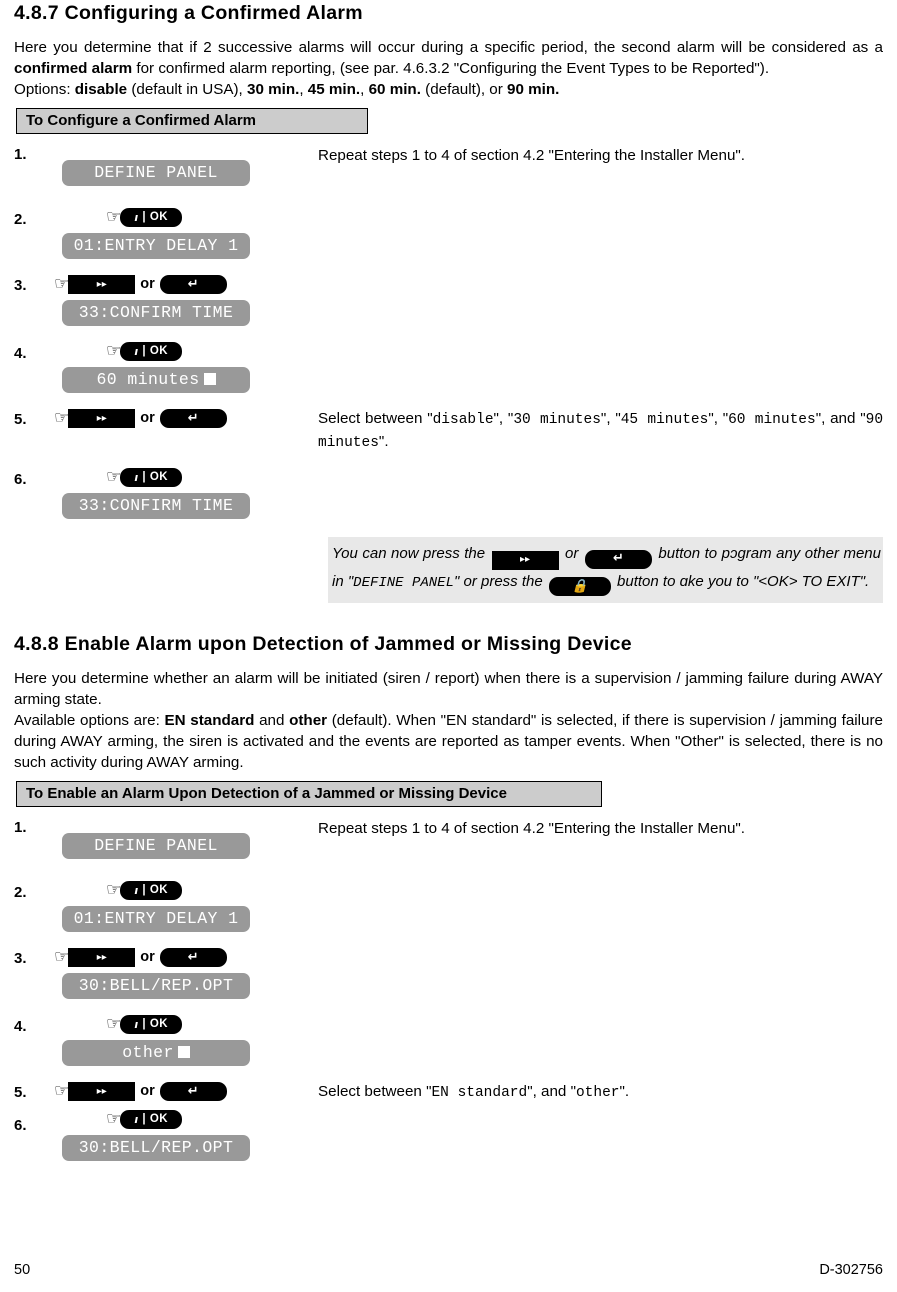  I want to click on section-487: 4.8.7 Configuring a Confirmed Alarm, so click(448, 12).